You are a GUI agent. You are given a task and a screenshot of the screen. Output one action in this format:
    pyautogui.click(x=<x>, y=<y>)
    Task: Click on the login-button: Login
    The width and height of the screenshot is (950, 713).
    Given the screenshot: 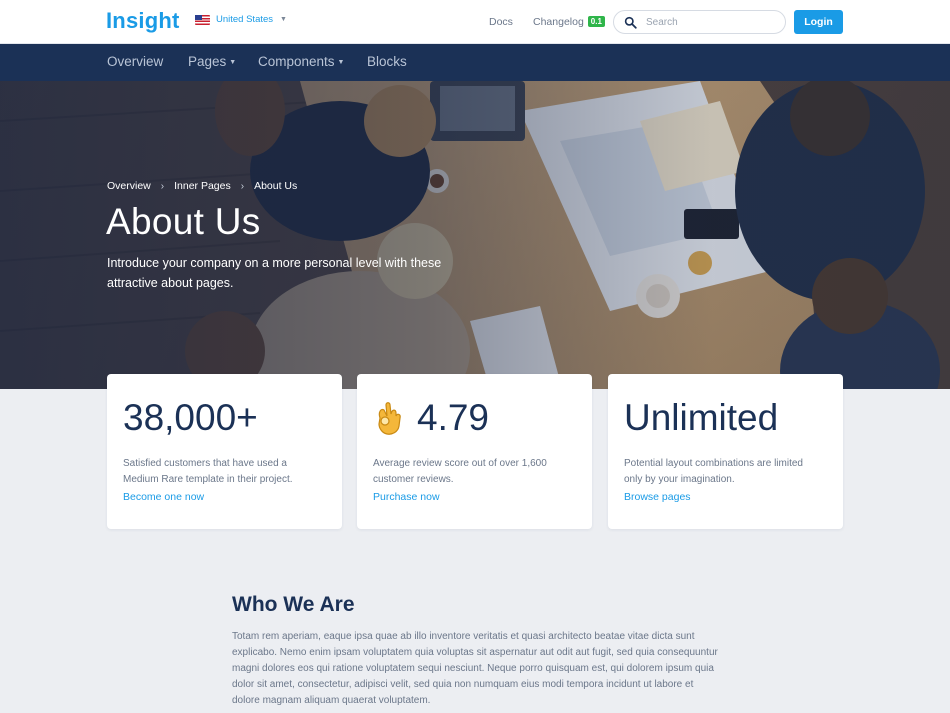 What is the action you would take?
    pyautogui.click(x=818, y=22)
    